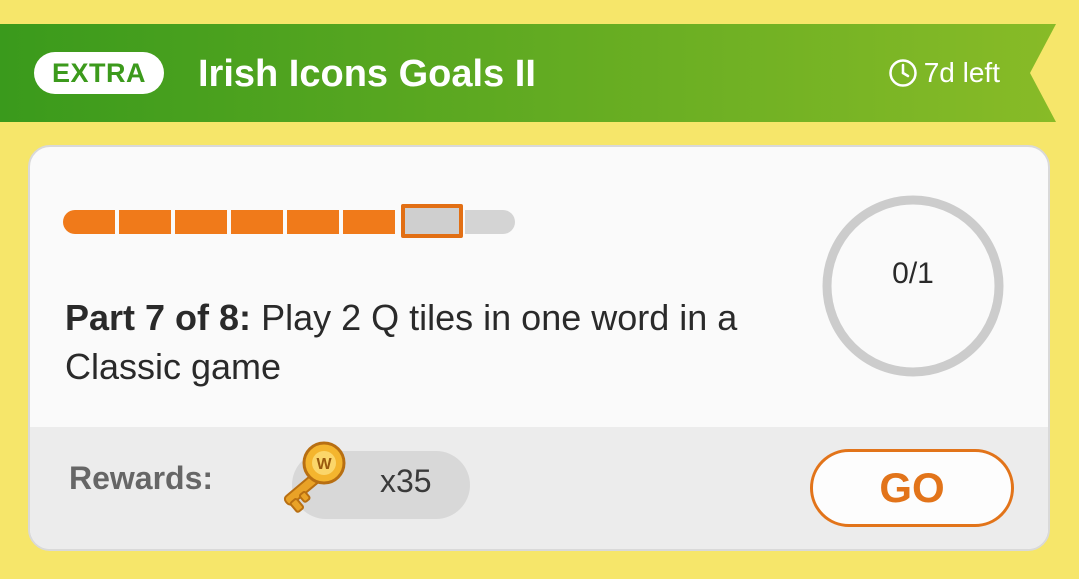  Describe the element at coordinates (961, 72) in the screenshot. I see `time-left-label: 7d left` at that location.